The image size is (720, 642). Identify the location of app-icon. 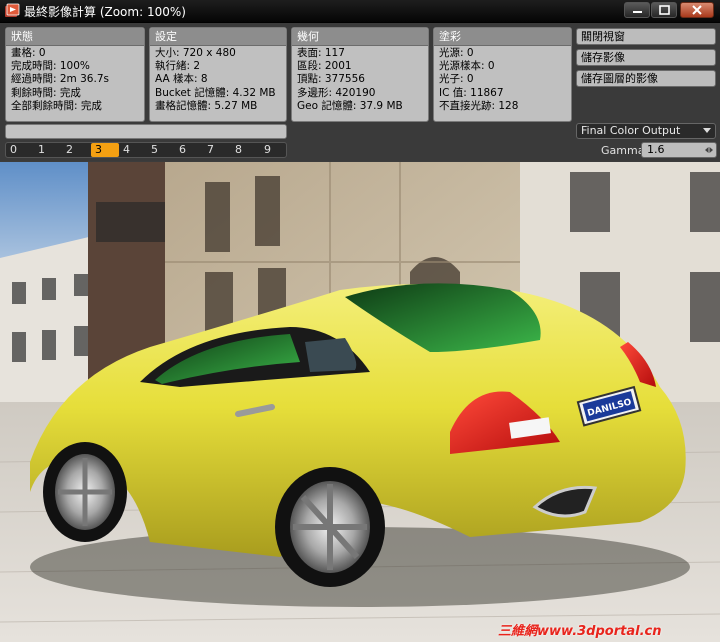
(12, 10).